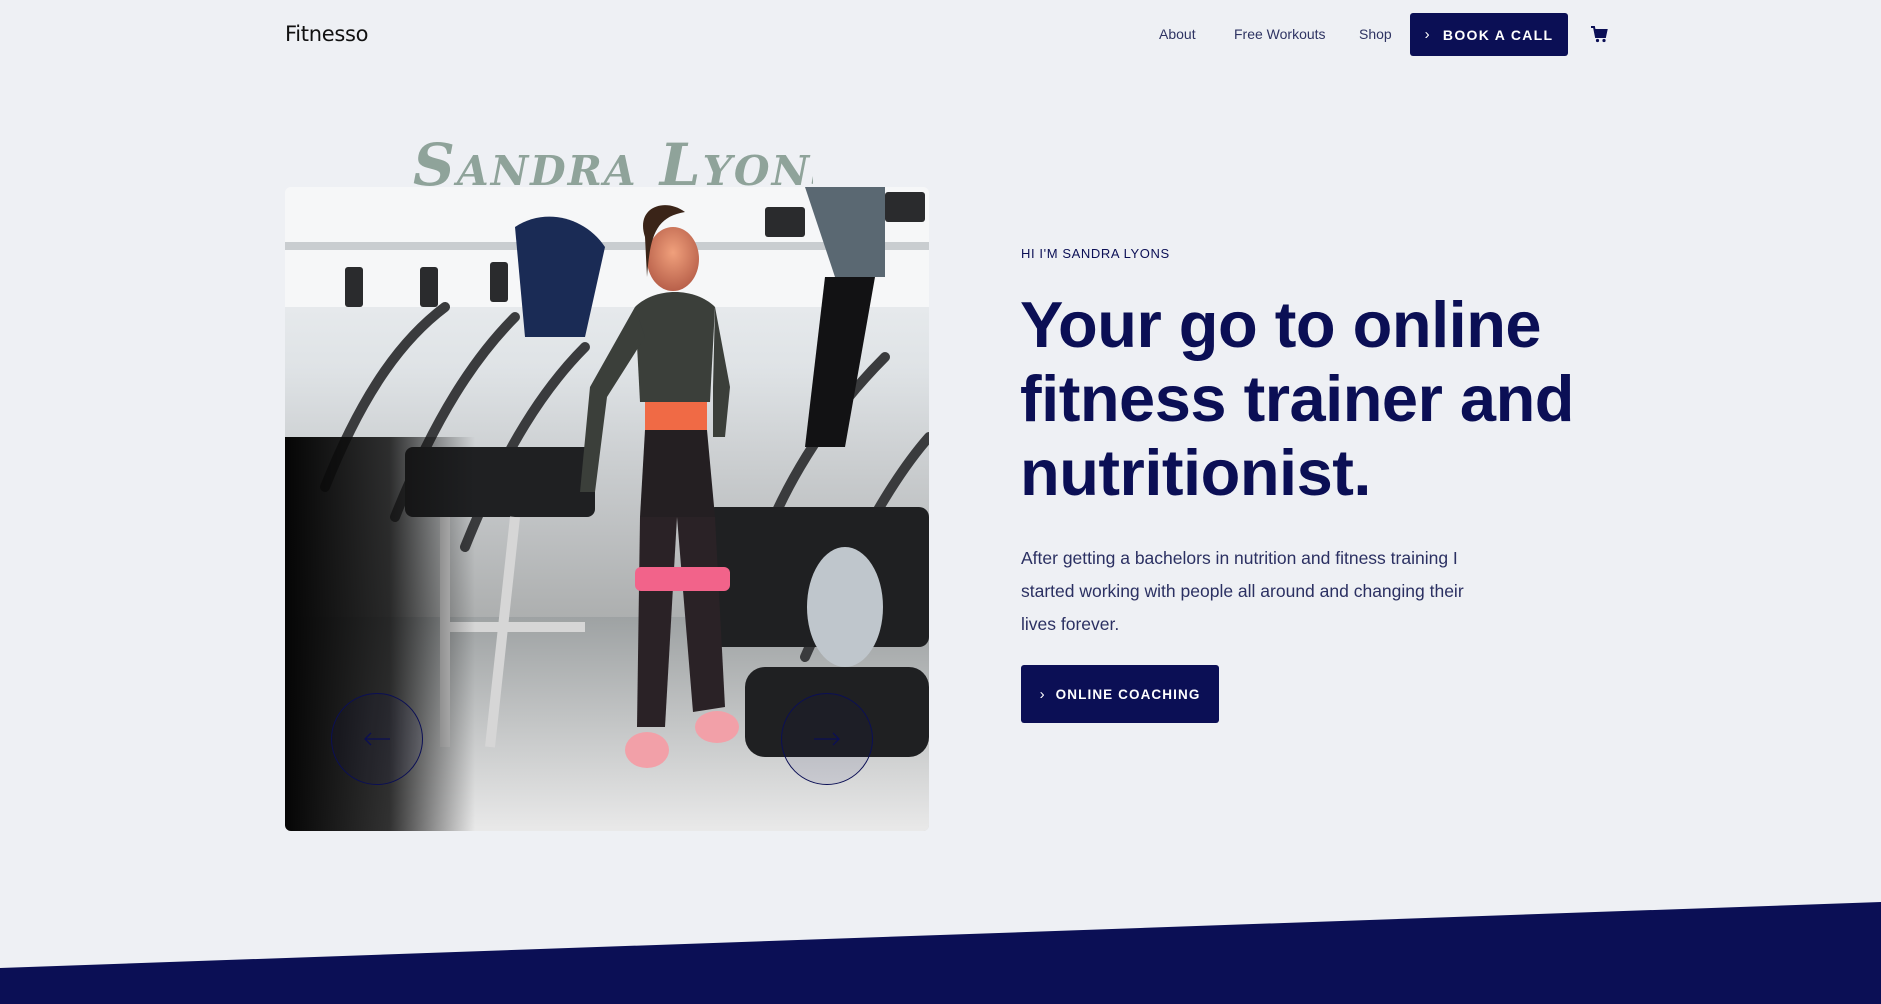 The height and width of the screenshot is (1004, 1881). Describe the element at coordinates (1599, 34) in the screenshot. I see `cart-icon` at that location.